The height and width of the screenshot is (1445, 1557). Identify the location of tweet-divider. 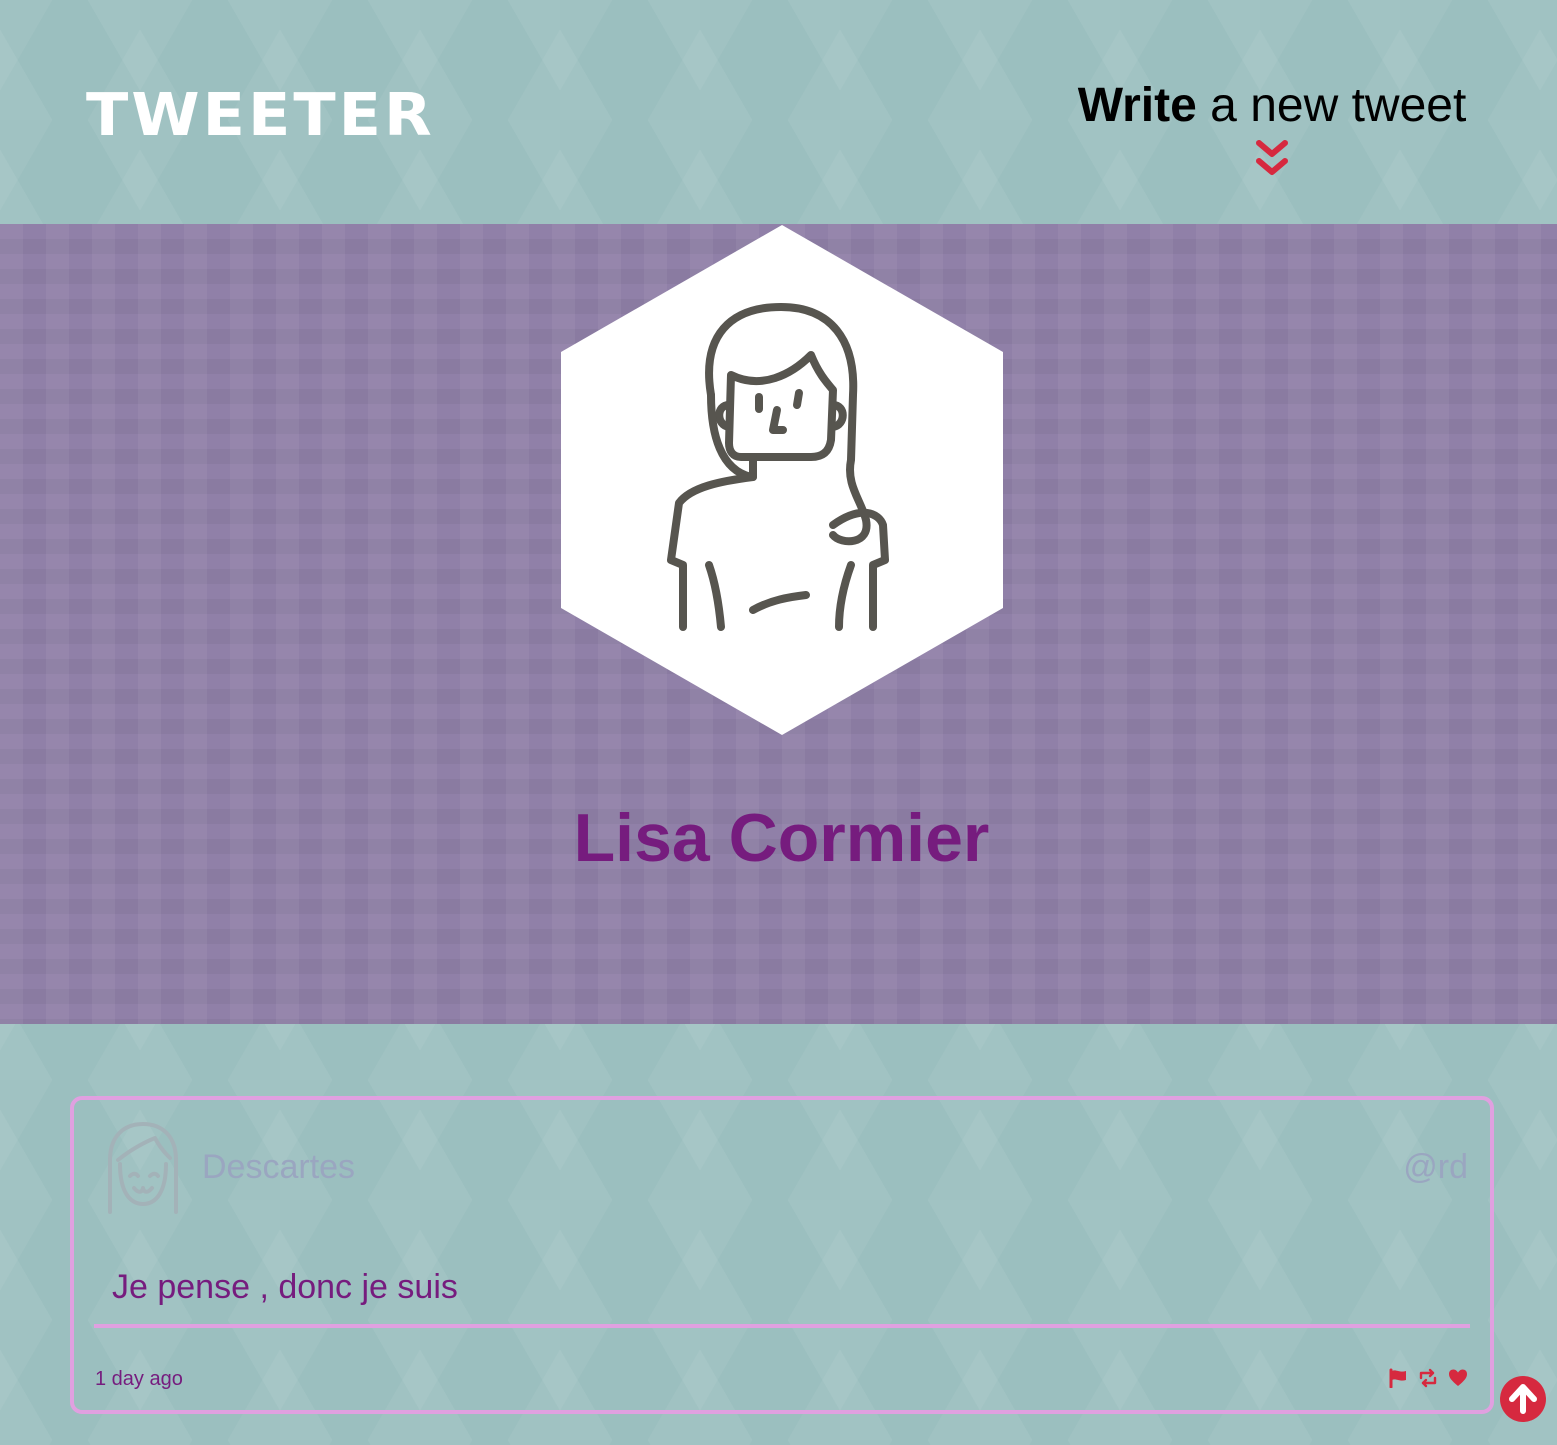
(782, 1326).